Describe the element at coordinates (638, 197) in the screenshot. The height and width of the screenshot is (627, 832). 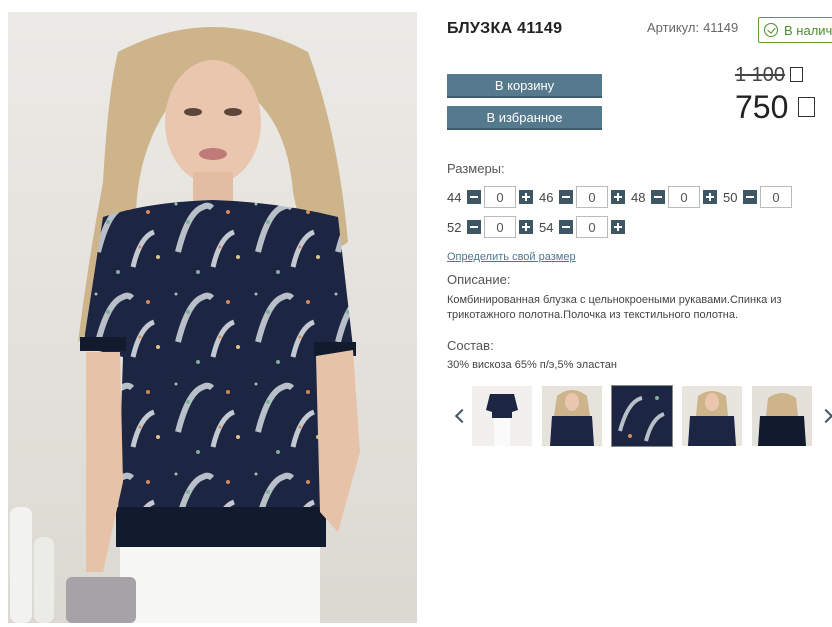
I see `size-number: 48` at that location.